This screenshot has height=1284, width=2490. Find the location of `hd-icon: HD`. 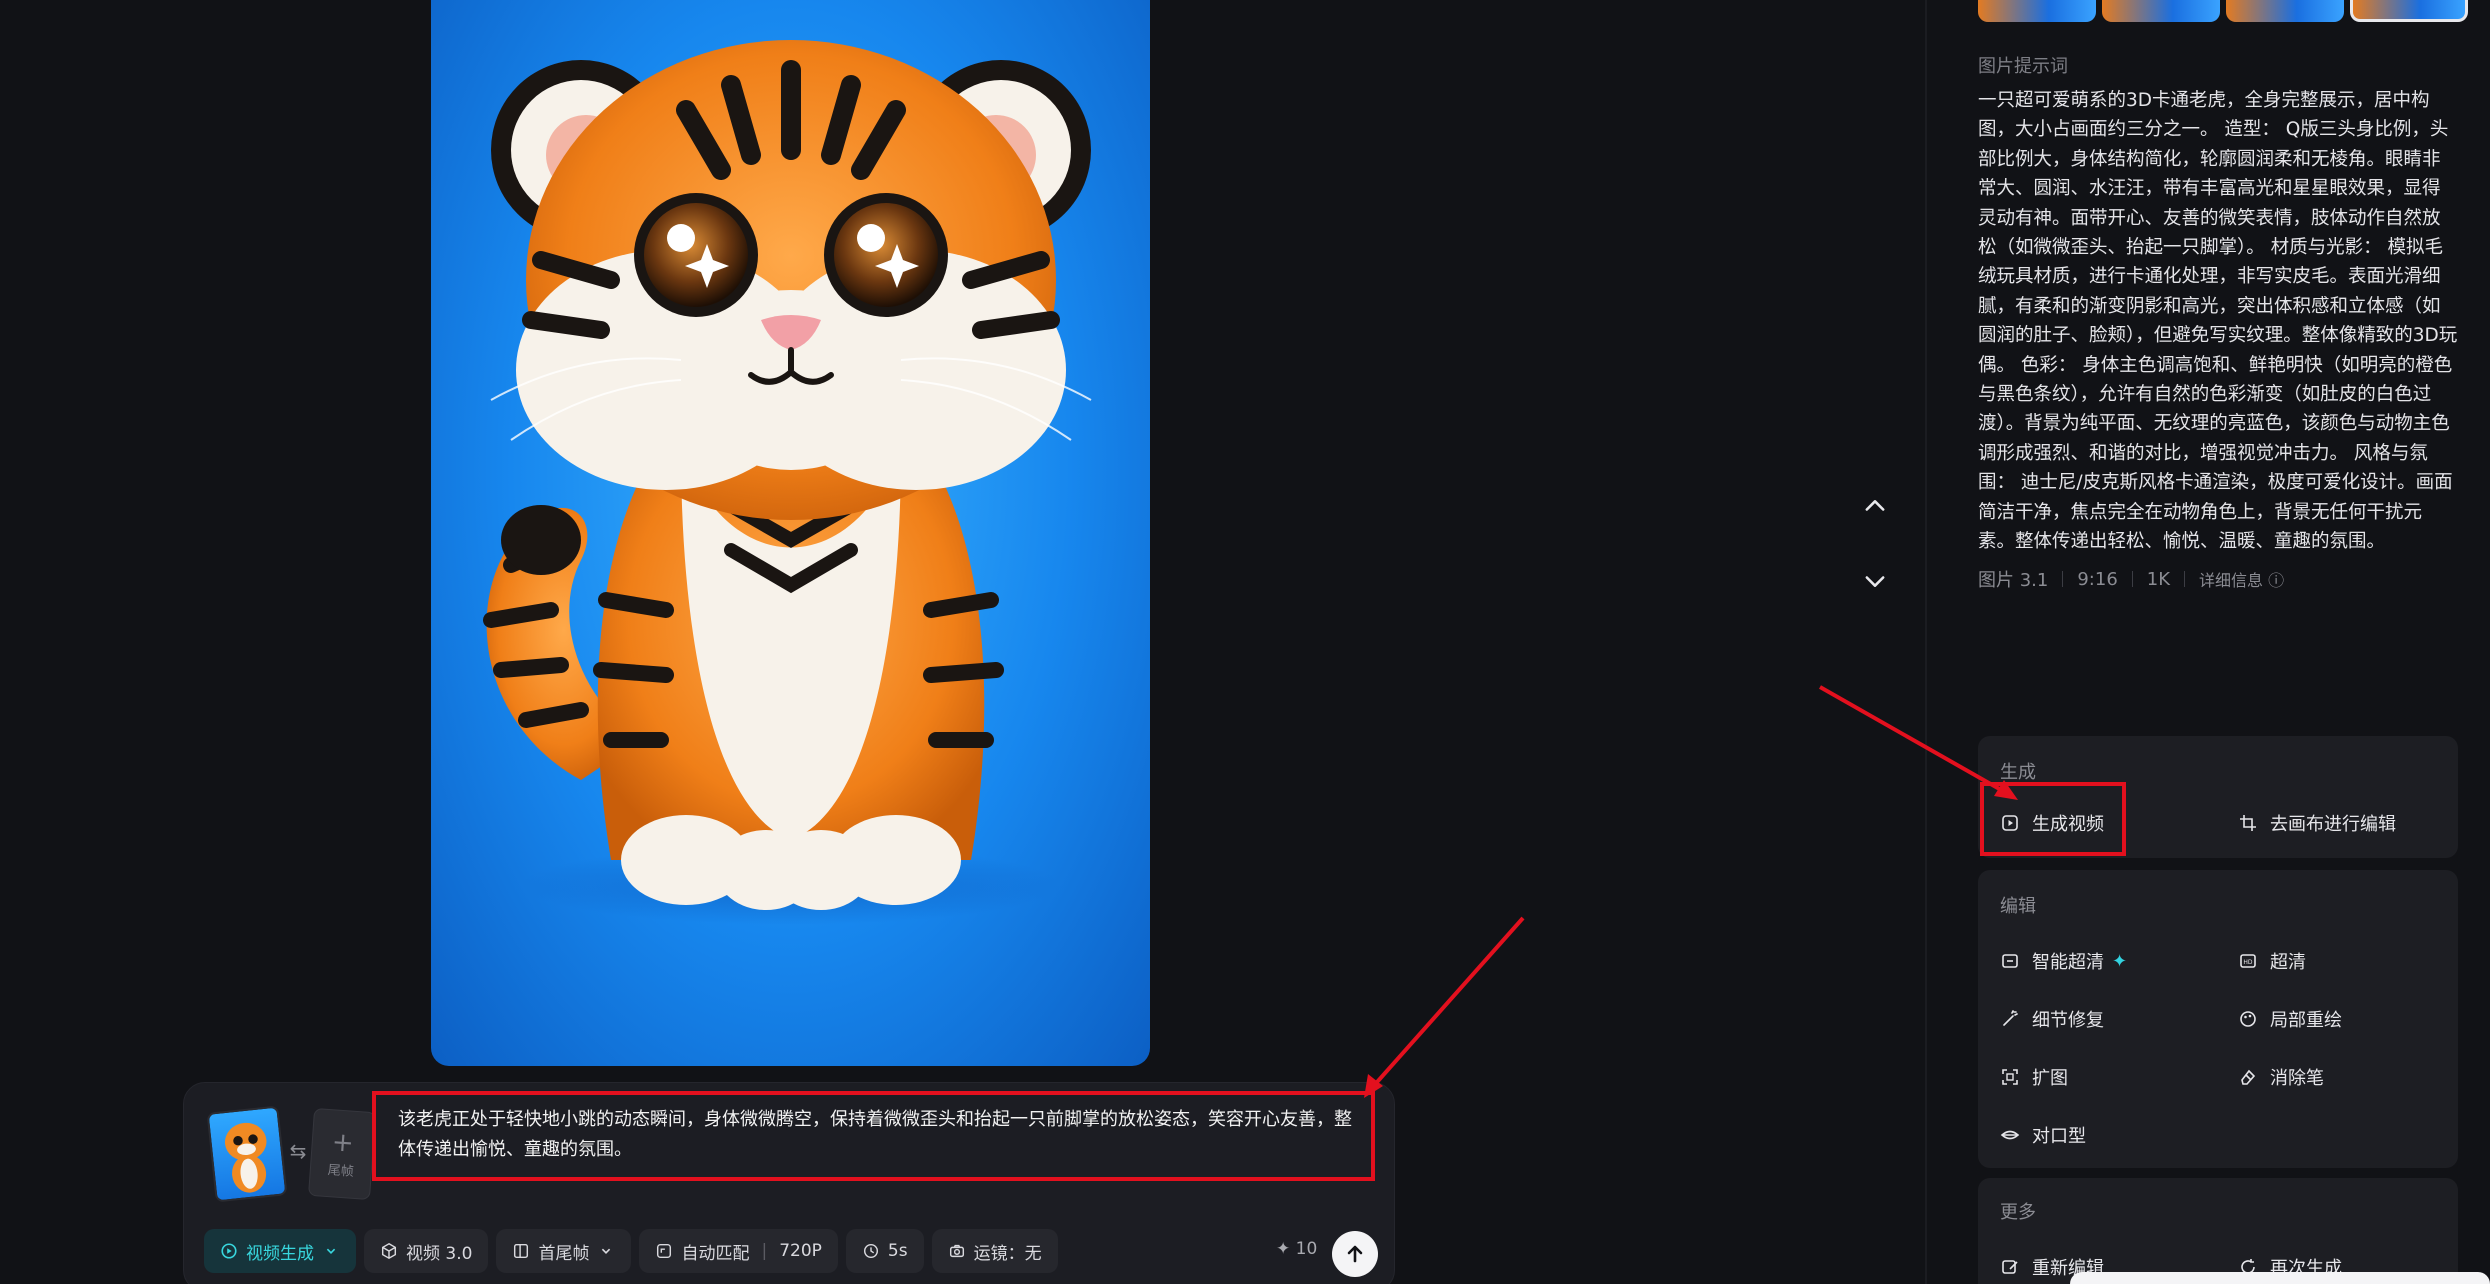

hd-icon: HD is located at coordinates (2248, 961).